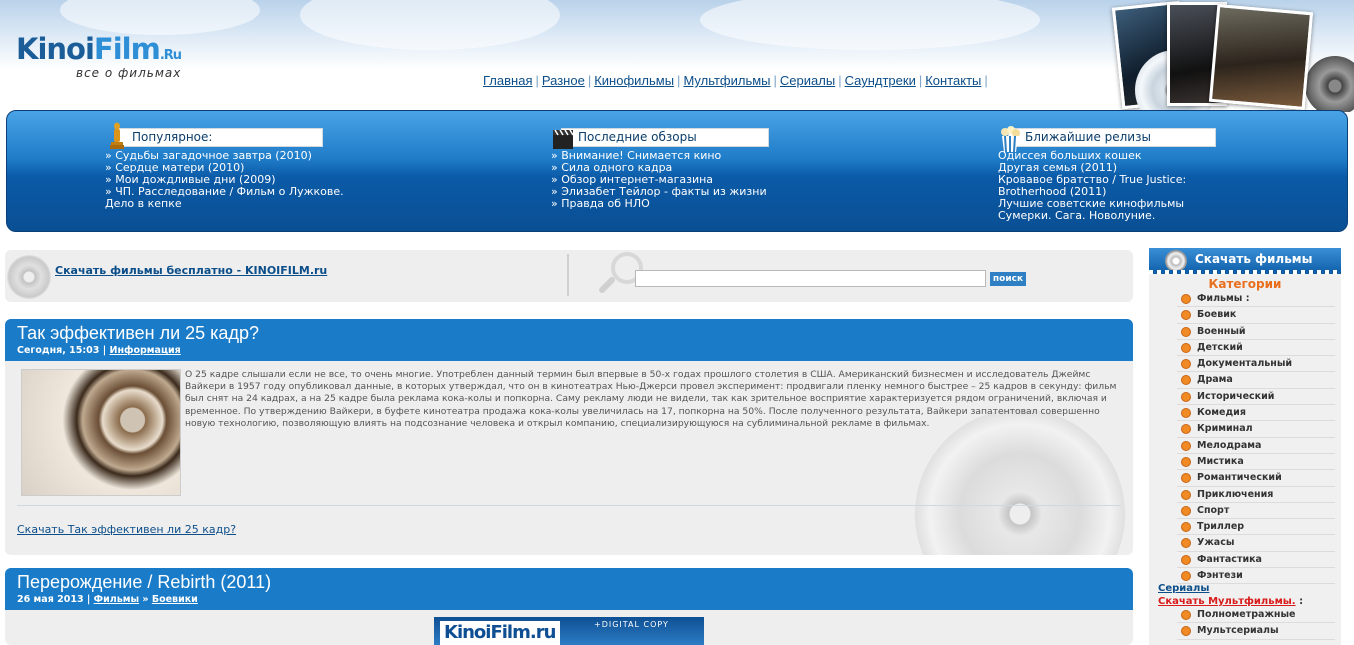 The width and height of the screenshot is (1354, 645). I want to click on bluray-banner: KinoiFilm.ru +DIGITAL COPY, so click(569, 631).